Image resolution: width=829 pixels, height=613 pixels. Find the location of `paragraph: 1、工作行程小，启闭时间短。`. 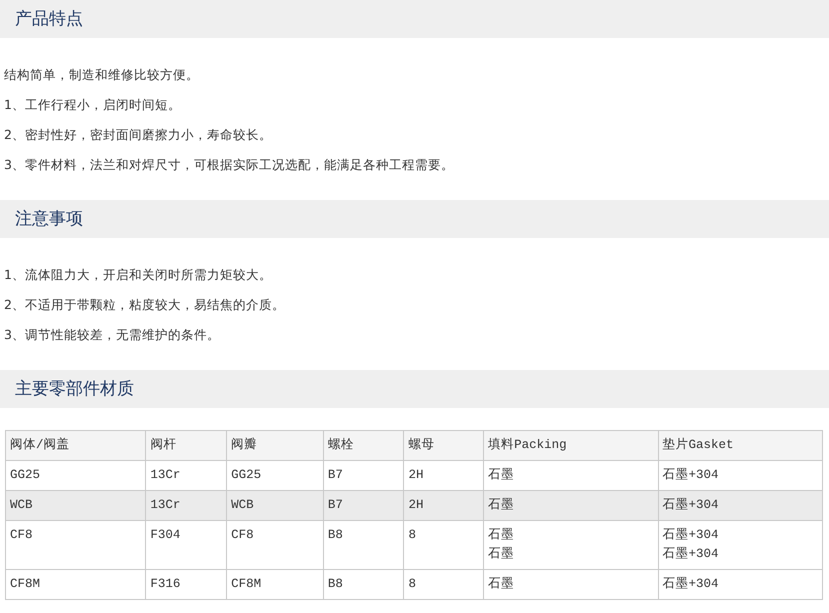

paragraph: 1、工作行程小，启闭时间短。 is located at coordinates (93, 105).